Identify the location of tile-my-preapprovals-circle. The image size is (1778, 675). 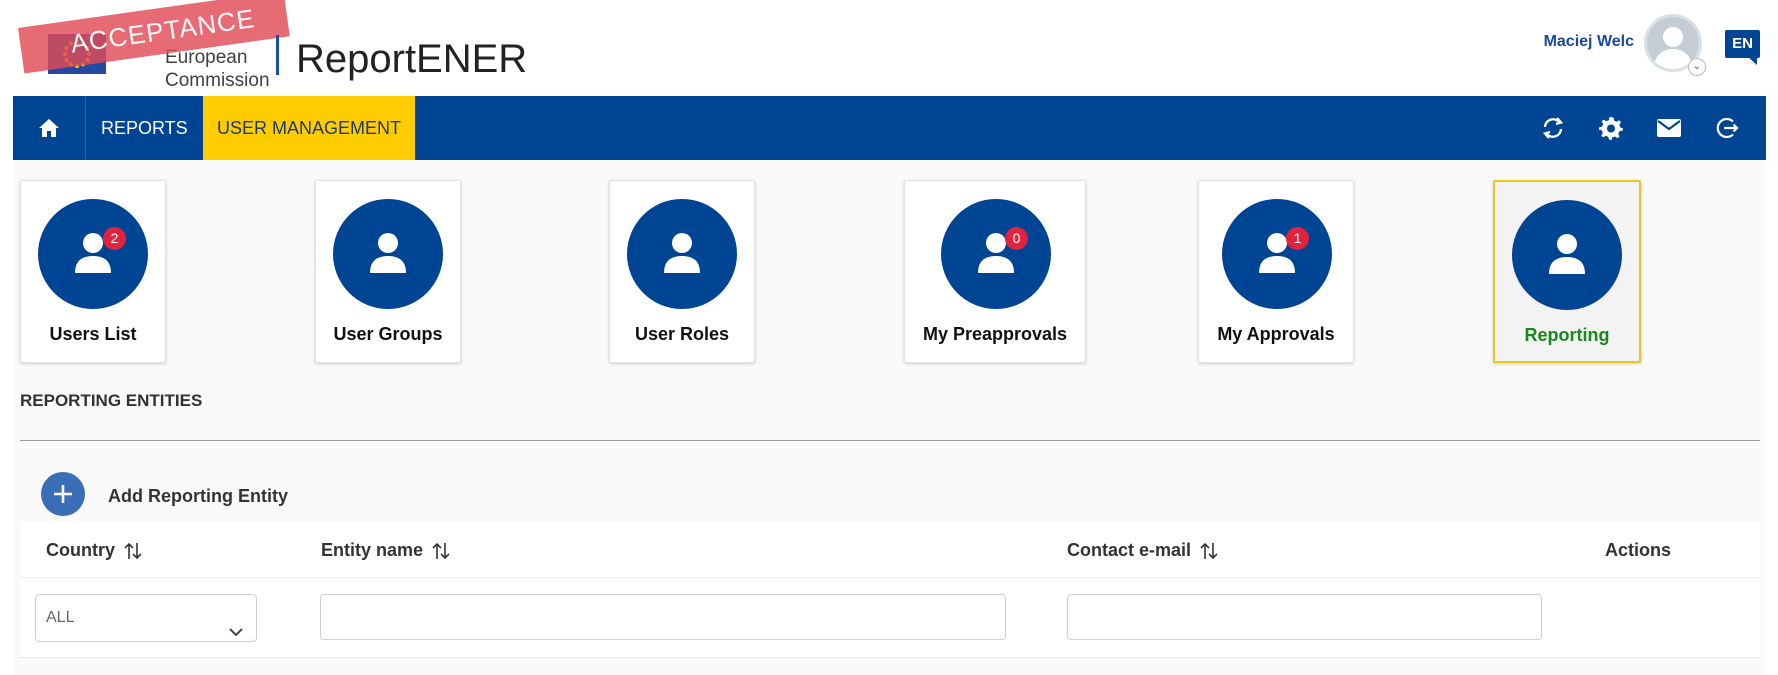
(996, 254).